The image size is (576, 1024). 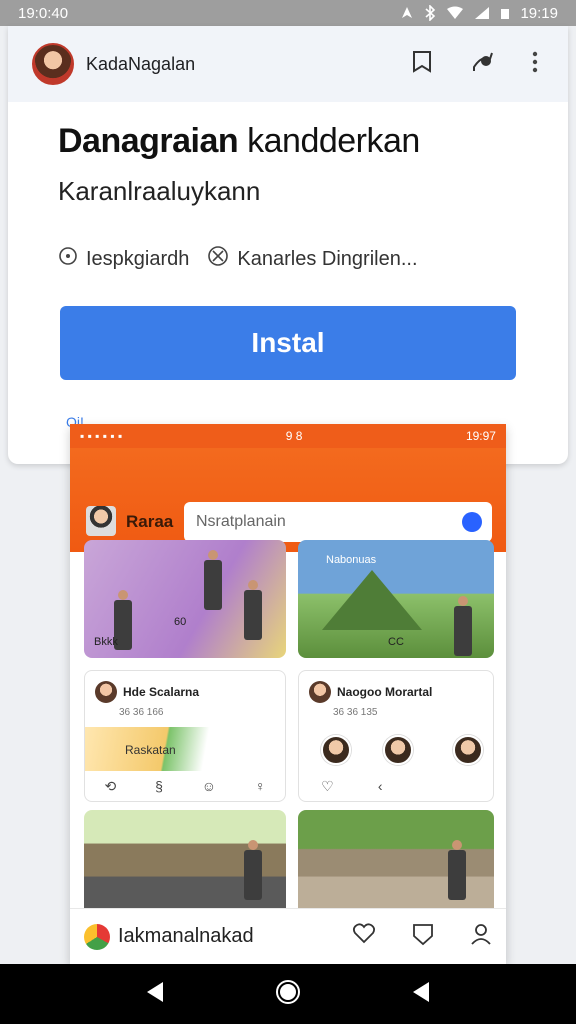 What do you see at coordinates (482, 13) in the screenshot?
I see `signal-icon` at bounding box center [482, 13].